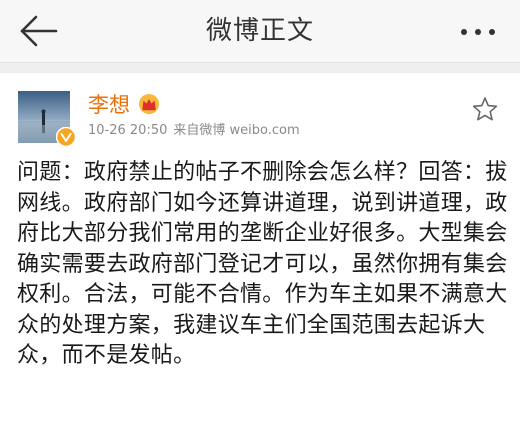  What do you see at coordinates (485, 109) in the screenshot?
I see `star-outline-icon` at bounding box center [485, 109].